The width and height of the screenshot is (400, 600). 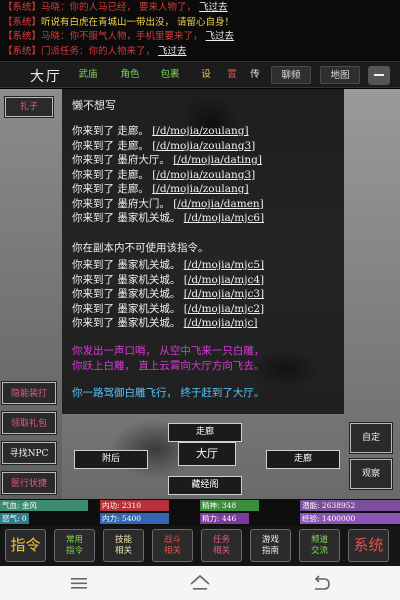 I want to click on log-line: 【系统】门派任务：你的人物来了， 飞过去, so click(x=200, y=52).